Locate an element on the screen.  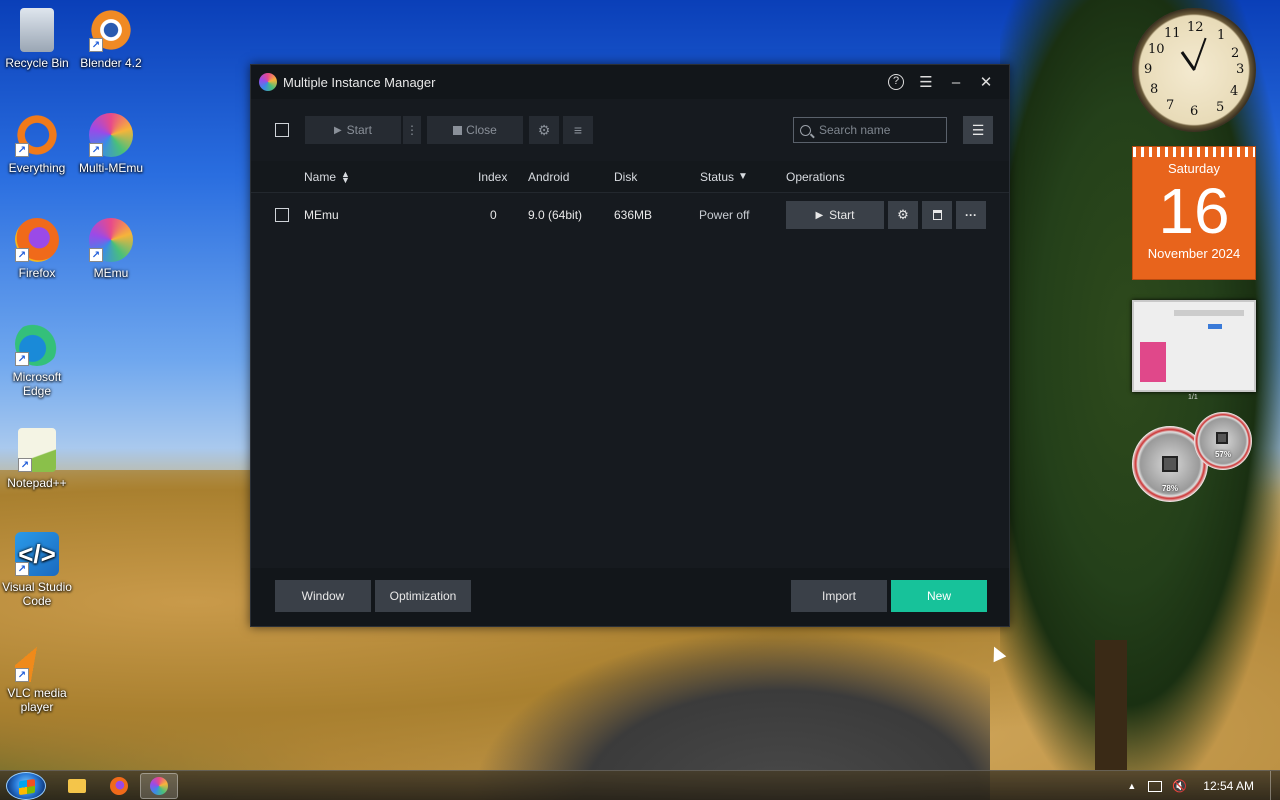
calendar-gadget: Saturday 16 November 2024 is located at coordinates (1194, 213).